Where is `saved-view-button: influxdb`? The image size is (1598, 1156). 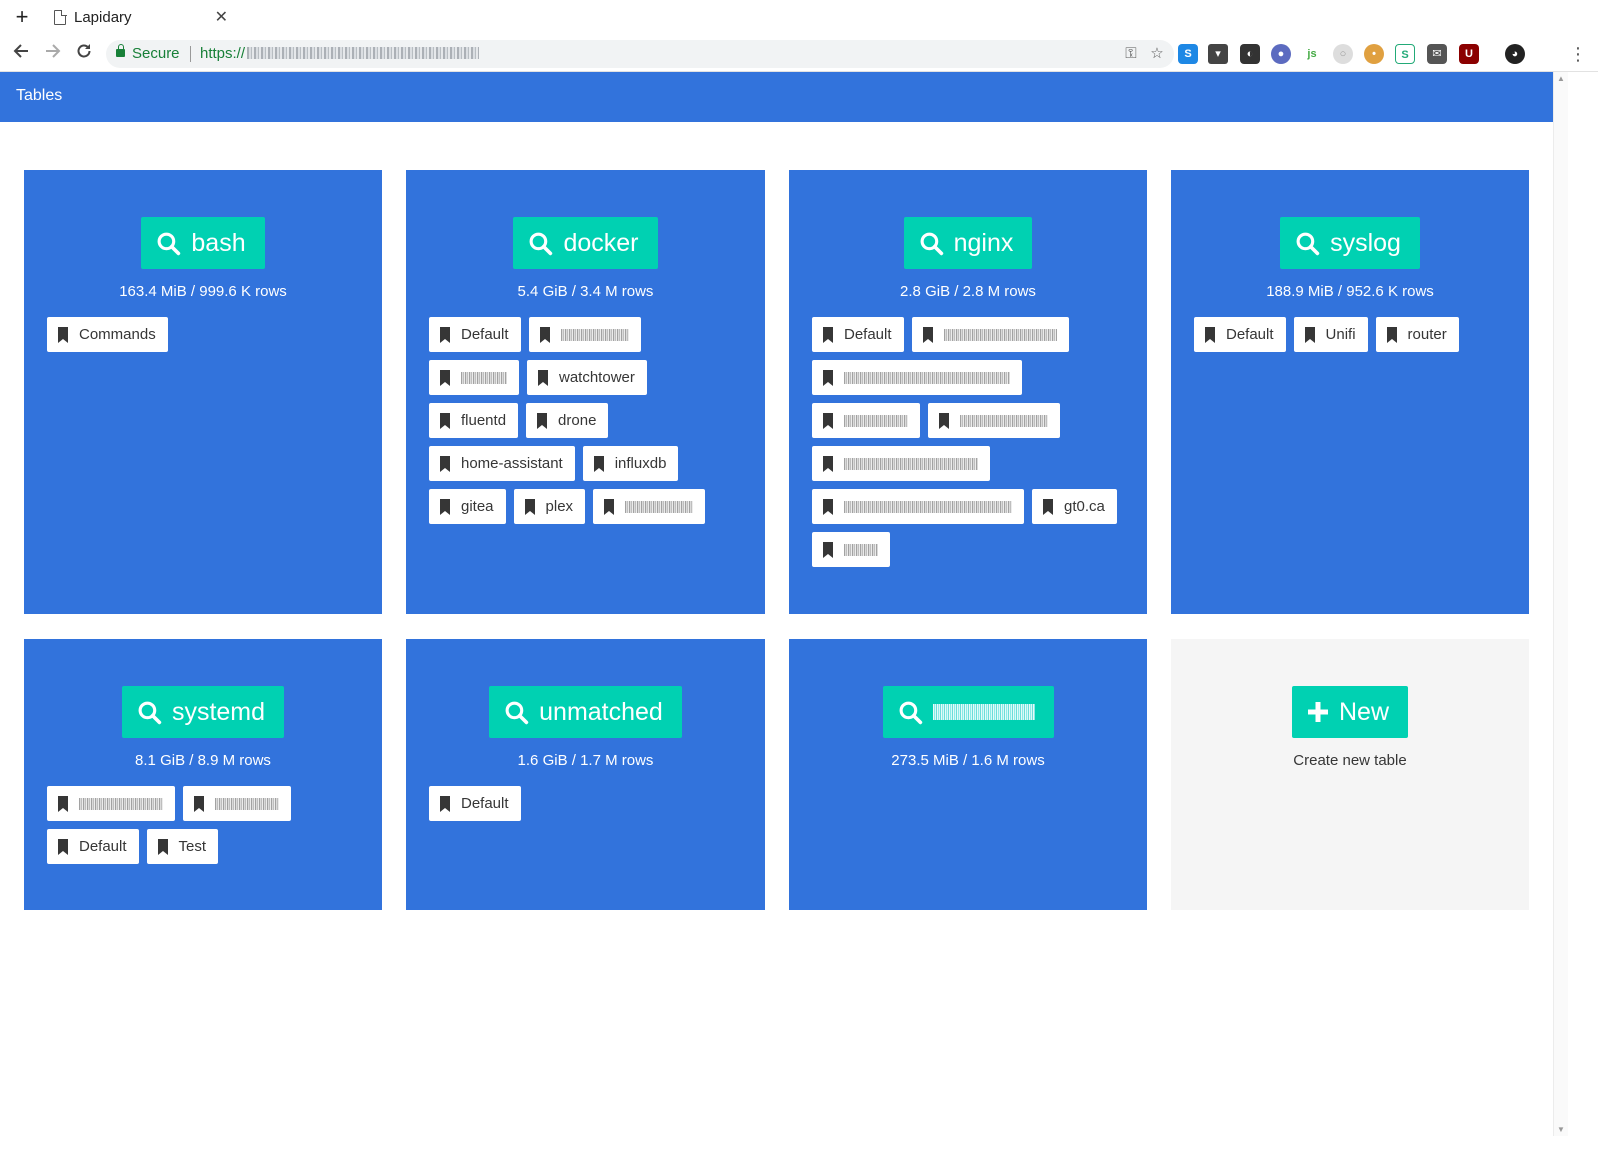 saved-view-button: influxdb is located at coordinates (630, 463).